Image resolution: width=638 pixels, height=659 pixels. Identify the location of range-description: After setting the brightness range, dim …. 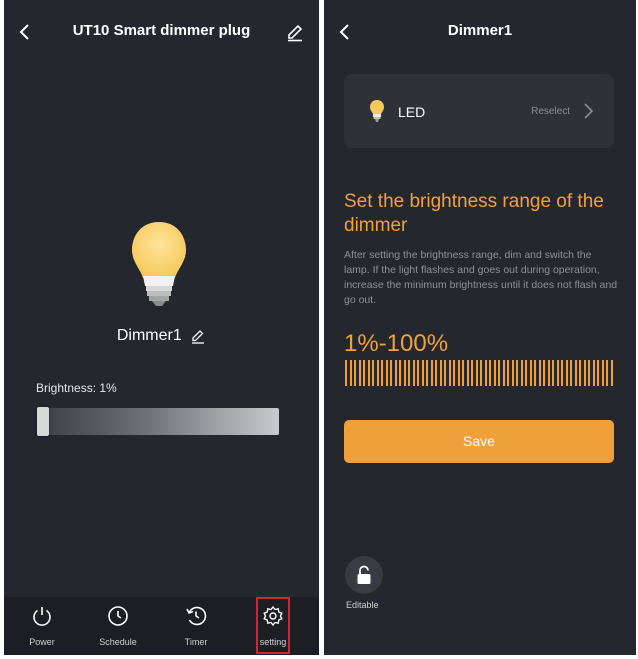
(481, 277).